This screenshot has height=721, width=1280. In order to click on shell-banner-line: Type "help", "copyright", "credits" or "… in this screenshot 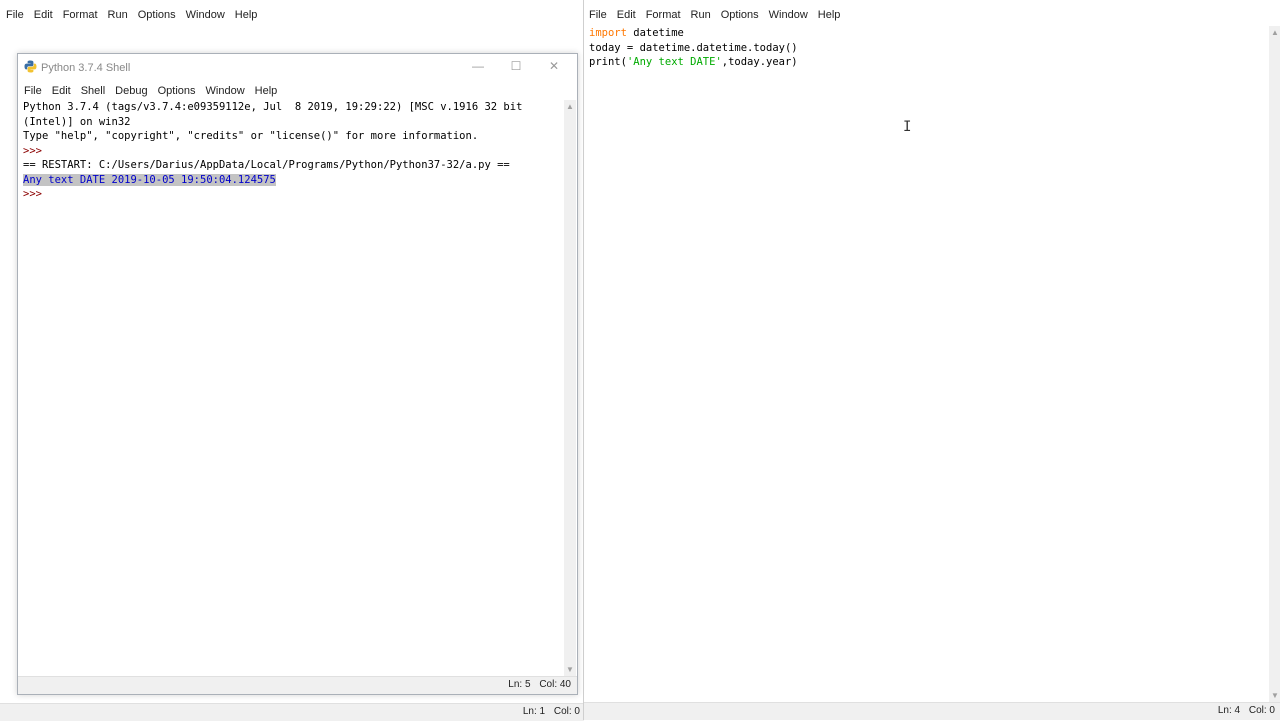, I will do `click(251, 136)`.